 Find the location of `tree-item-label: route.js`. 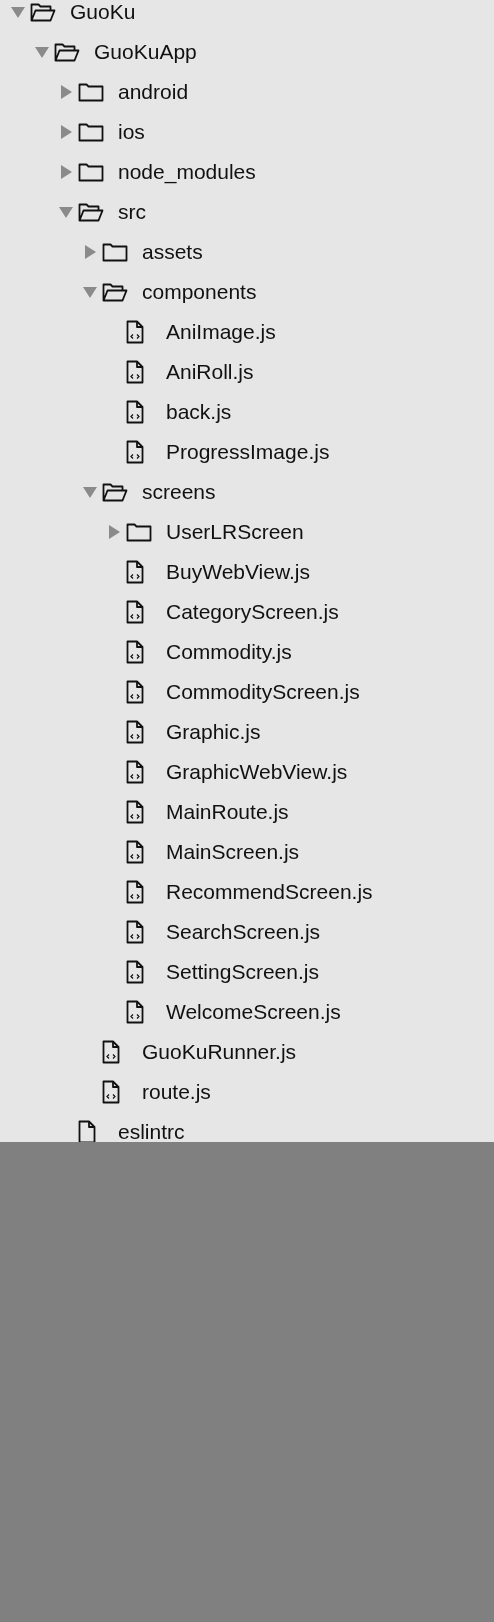

tree-item-label: route.js is located at coordinates (176, 1092).